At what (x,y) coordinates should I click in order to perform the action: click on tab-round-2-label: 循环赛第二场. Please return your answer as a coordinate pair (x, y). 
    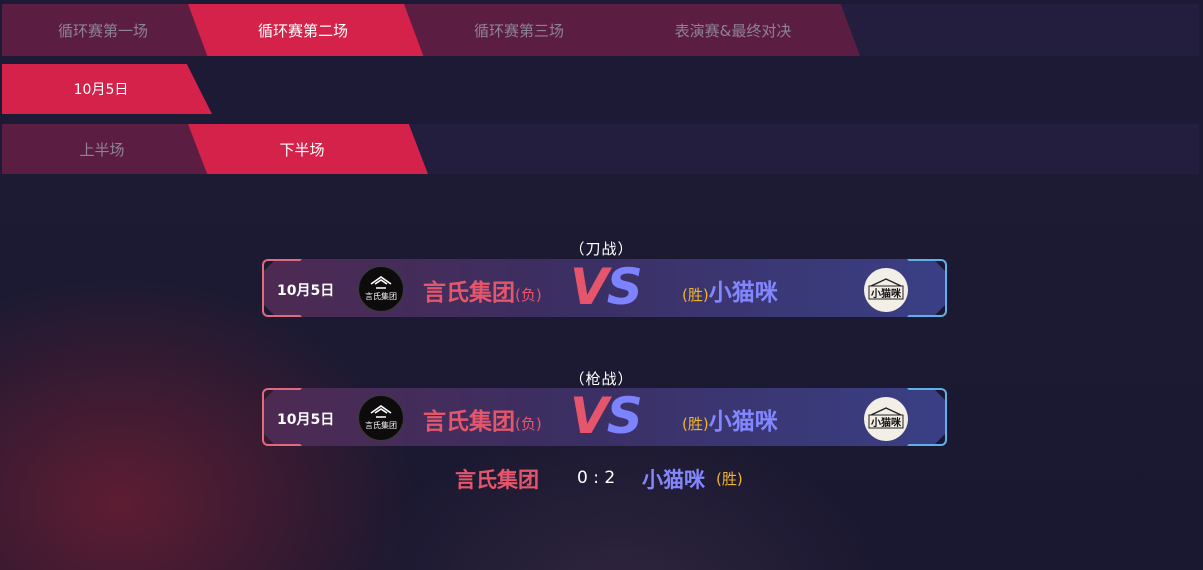
    Looking at the image, I should click on (302, 30).